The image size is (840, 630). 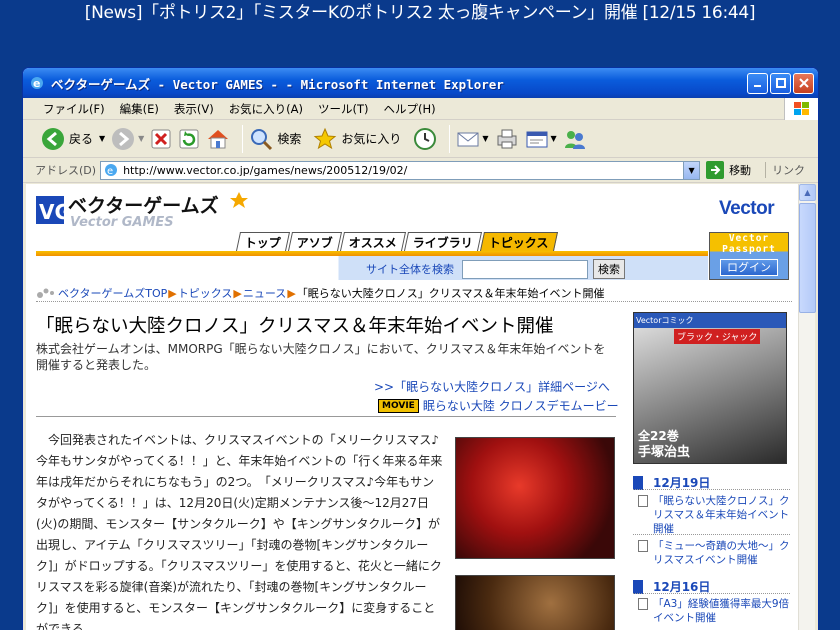 What do you see at coordinates (749, 267) in the screenshot?
I see `login-button: ログイン` at bounding box center [749, 267].